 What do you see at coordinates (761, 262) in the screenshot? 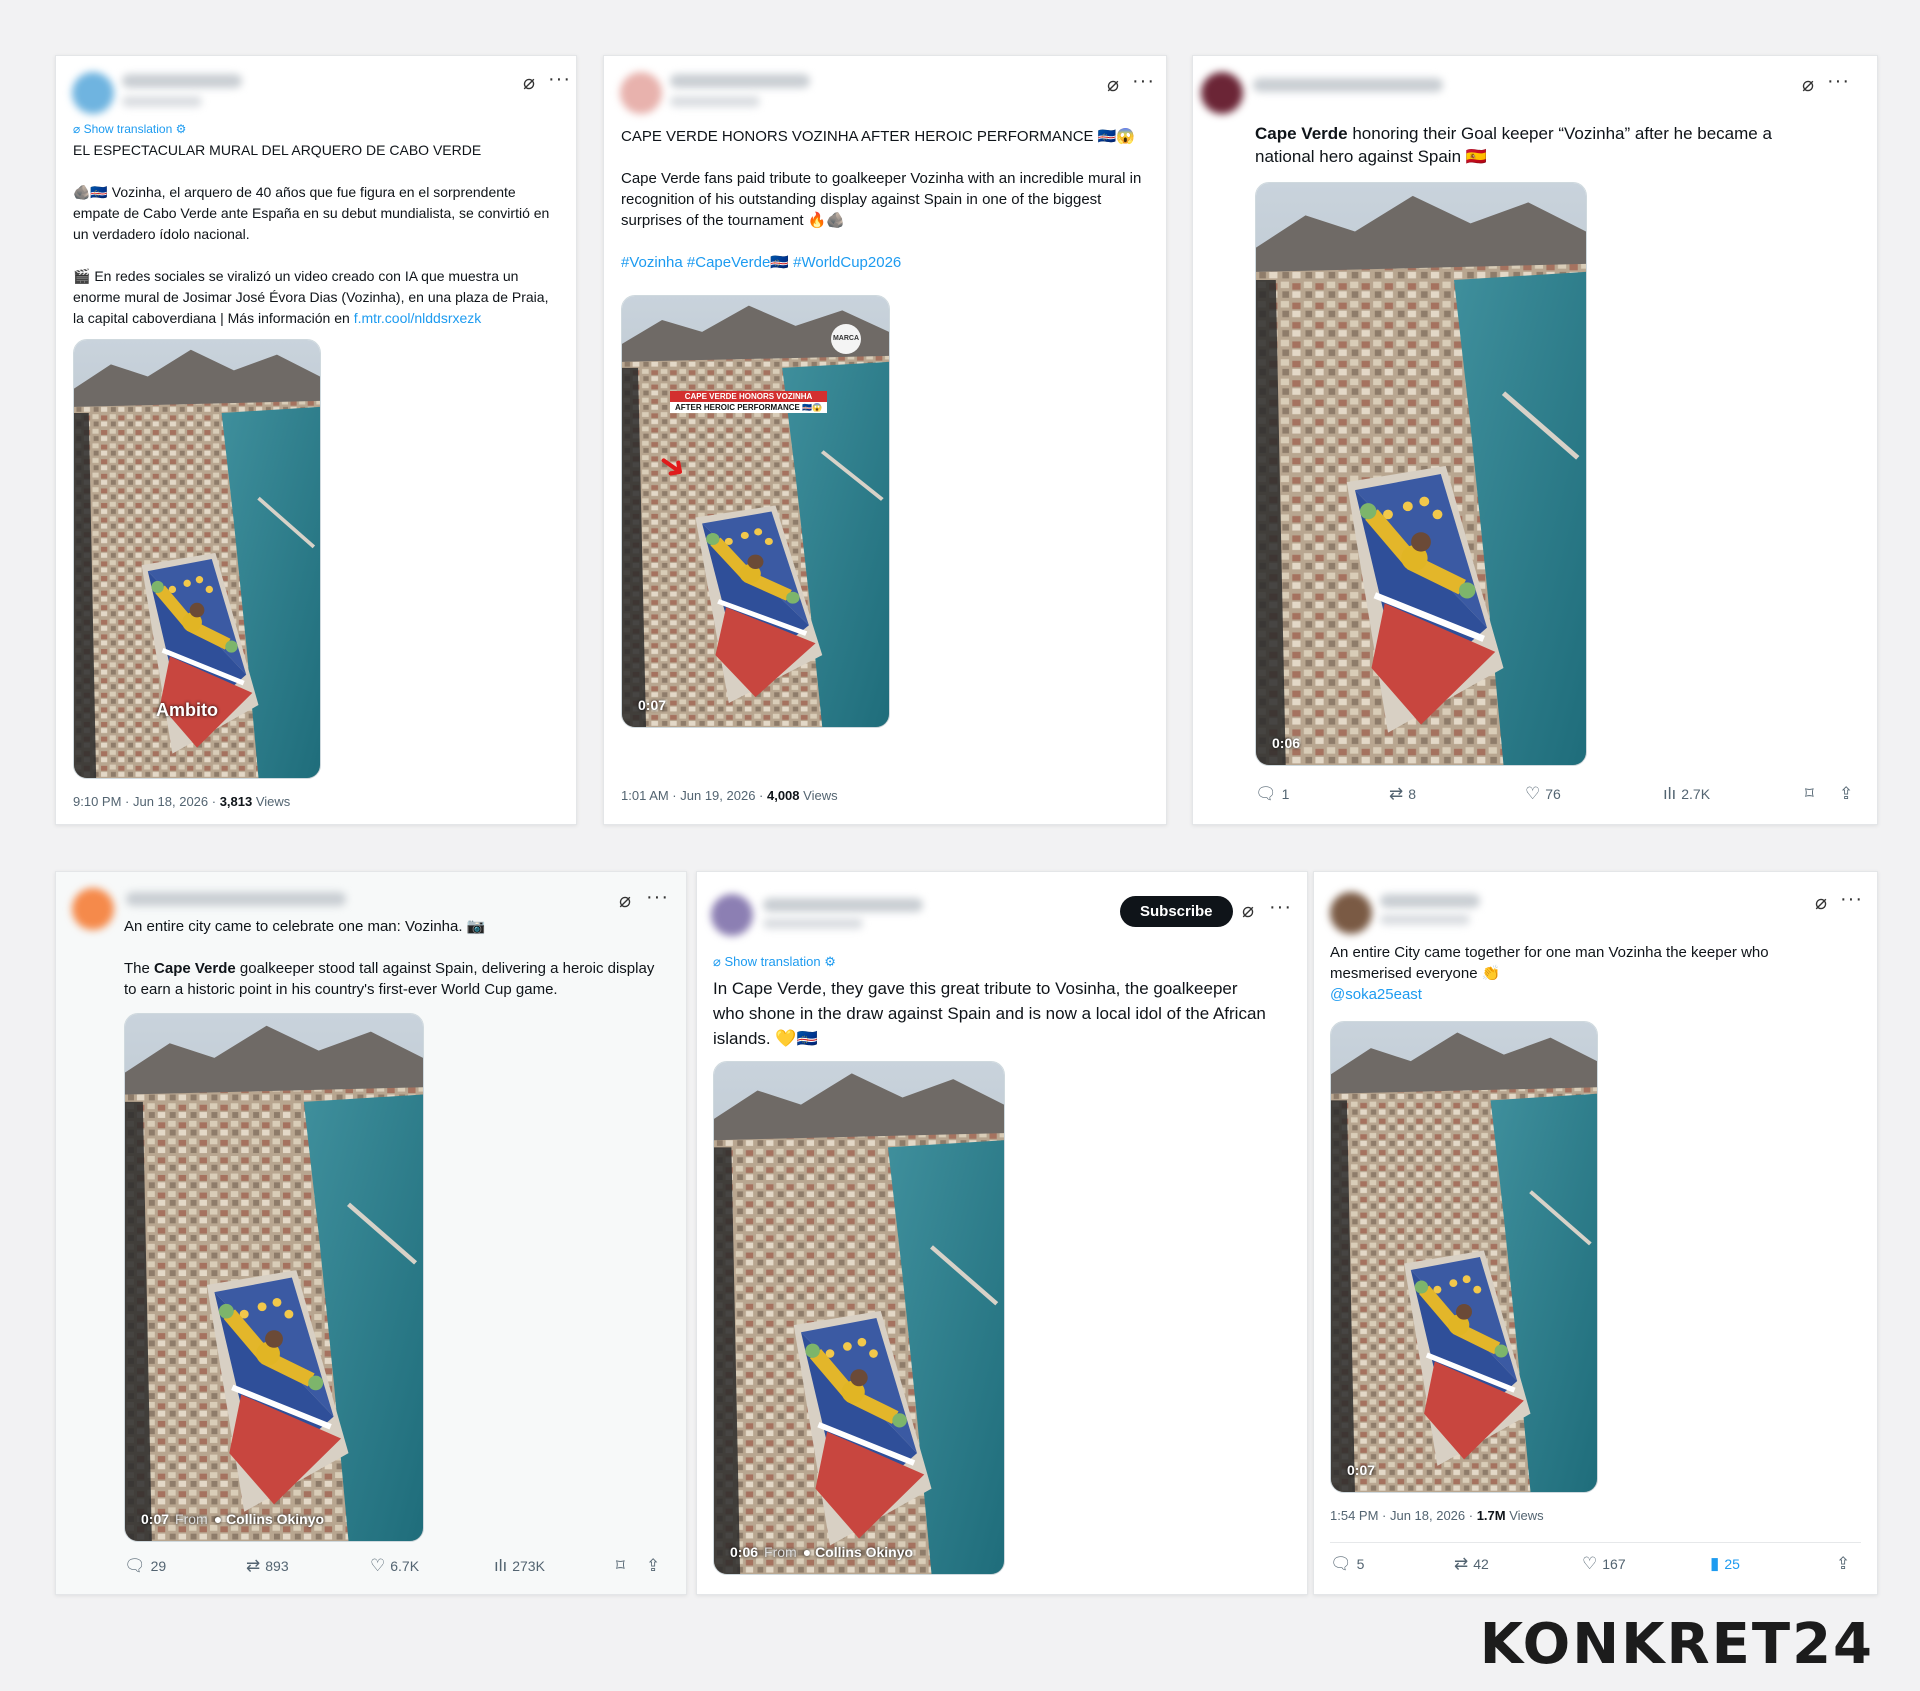
I see `hashtags: #Vozinha #CapeVerde🇨🇻 #WorldCup2026` at bounding box center [761, 262].